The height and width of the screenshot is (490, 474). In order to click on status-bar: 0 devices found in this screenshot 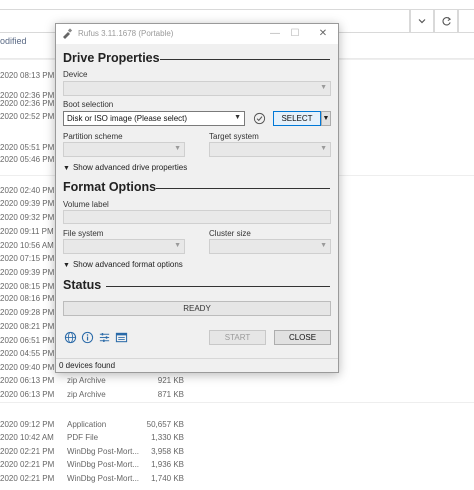, I will do `click(197, 365)`.